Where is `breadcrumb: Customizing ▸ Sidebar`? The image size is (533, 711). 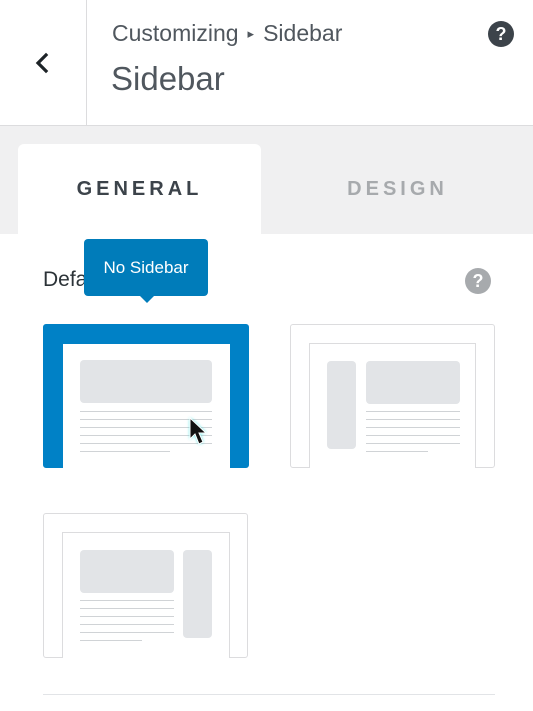
breadcrumb: Customizing ▸ Sidebar is located at coordinates (227, 33).